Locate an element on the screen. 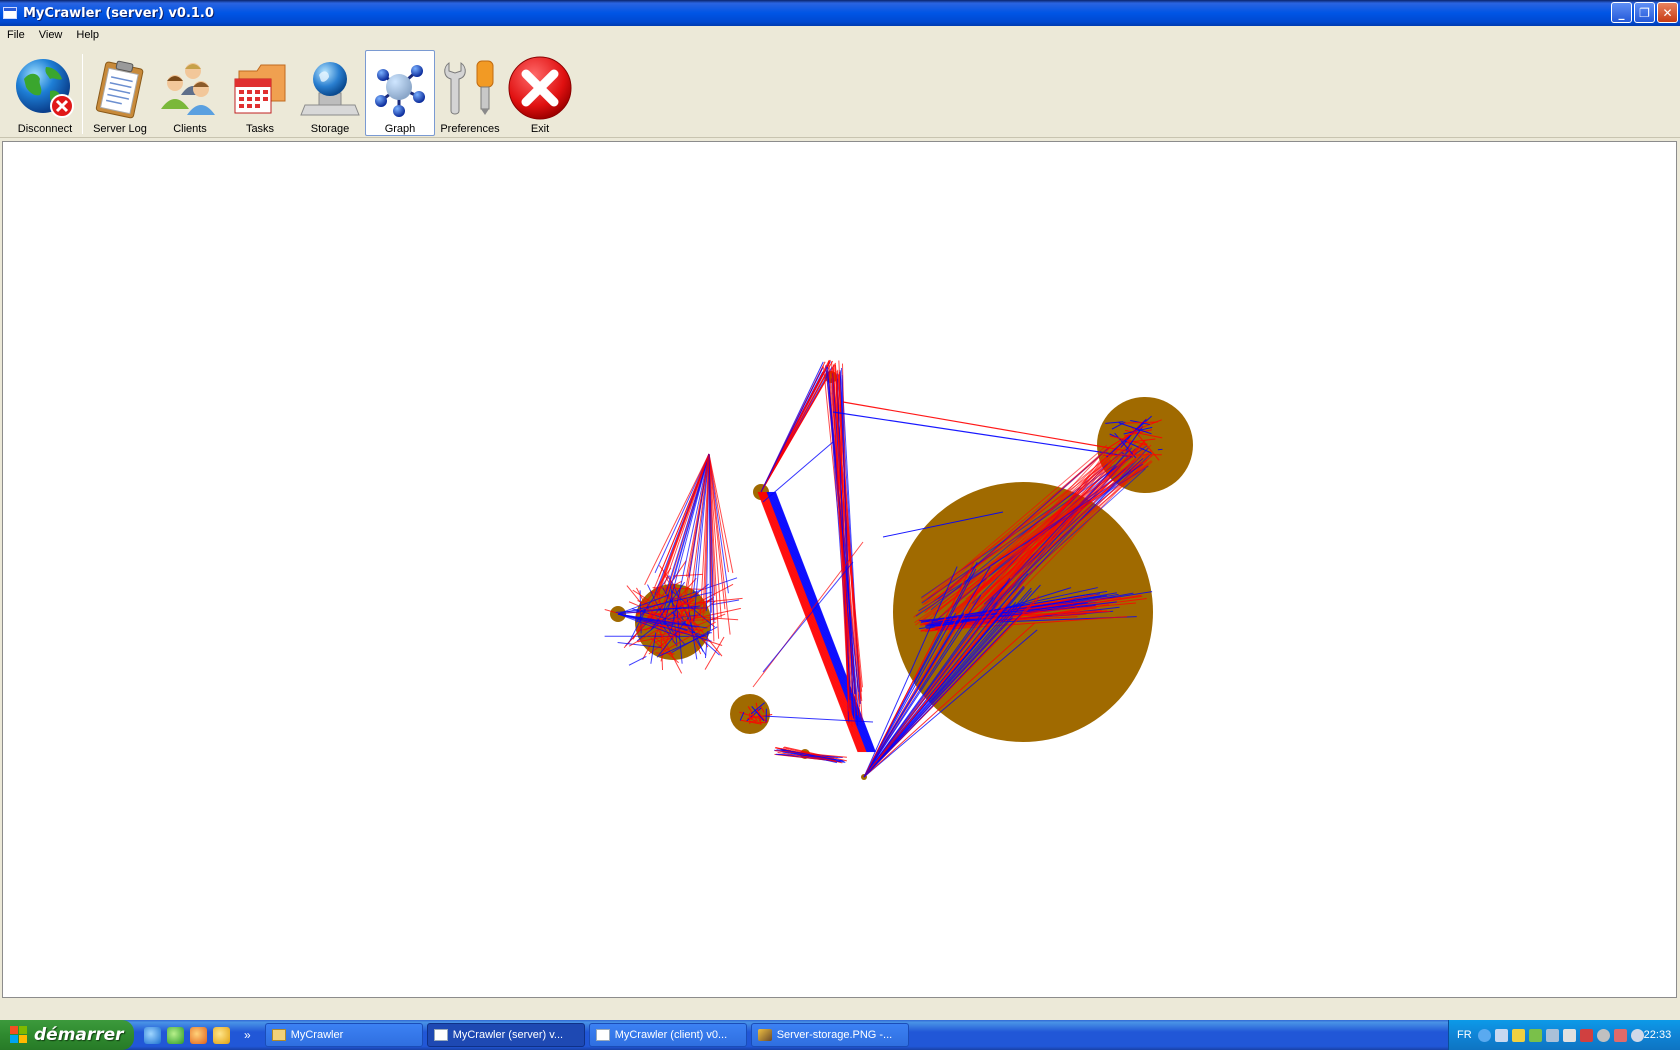  menu-file: File is located at coordinates (16, 35).